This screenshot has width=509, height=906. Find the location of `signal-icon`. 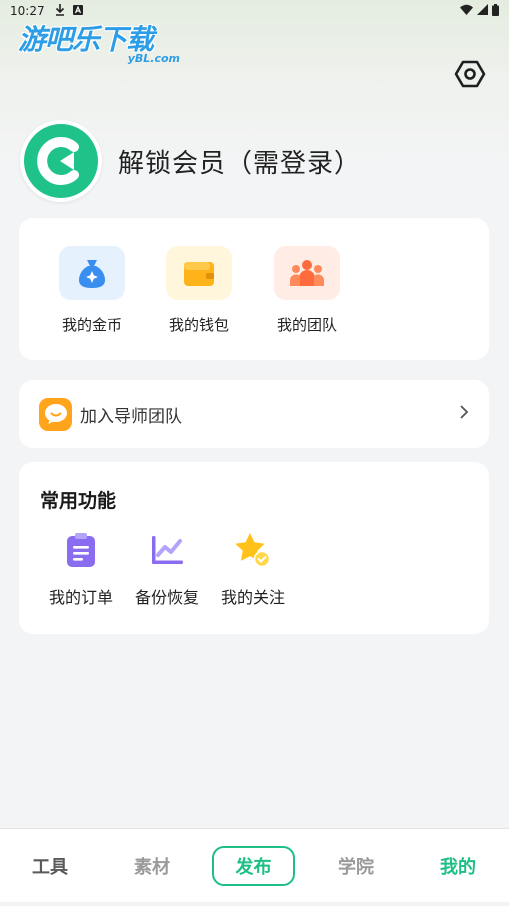

signal-icon is located at coordinates (482, 11).